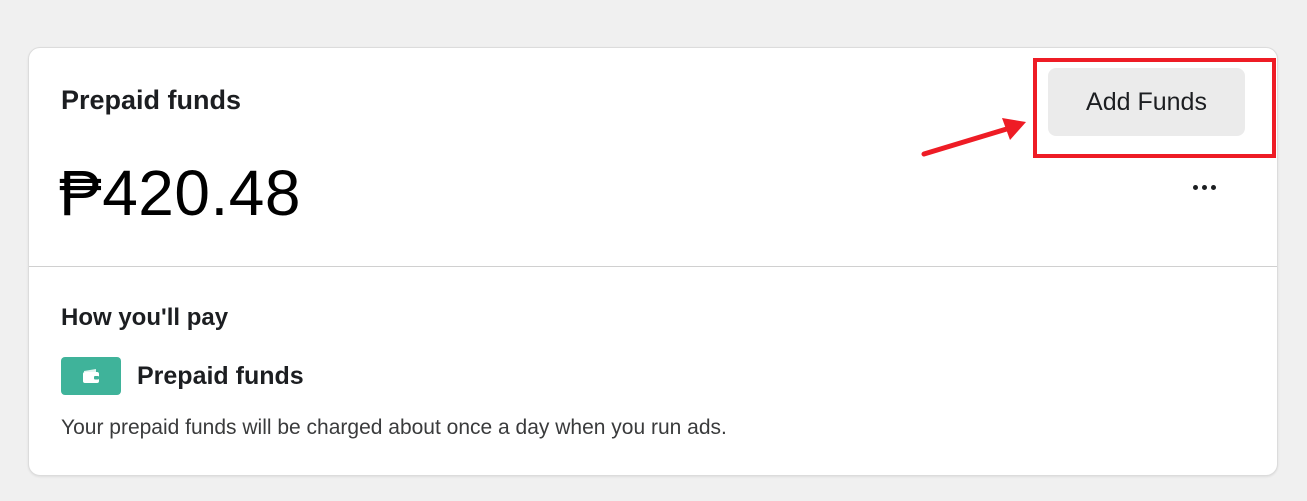 Image resolution: width=1307 pixels, height=501 pixels. I want to click on prepaid-balance: ₱420.48, so click(180, 193).